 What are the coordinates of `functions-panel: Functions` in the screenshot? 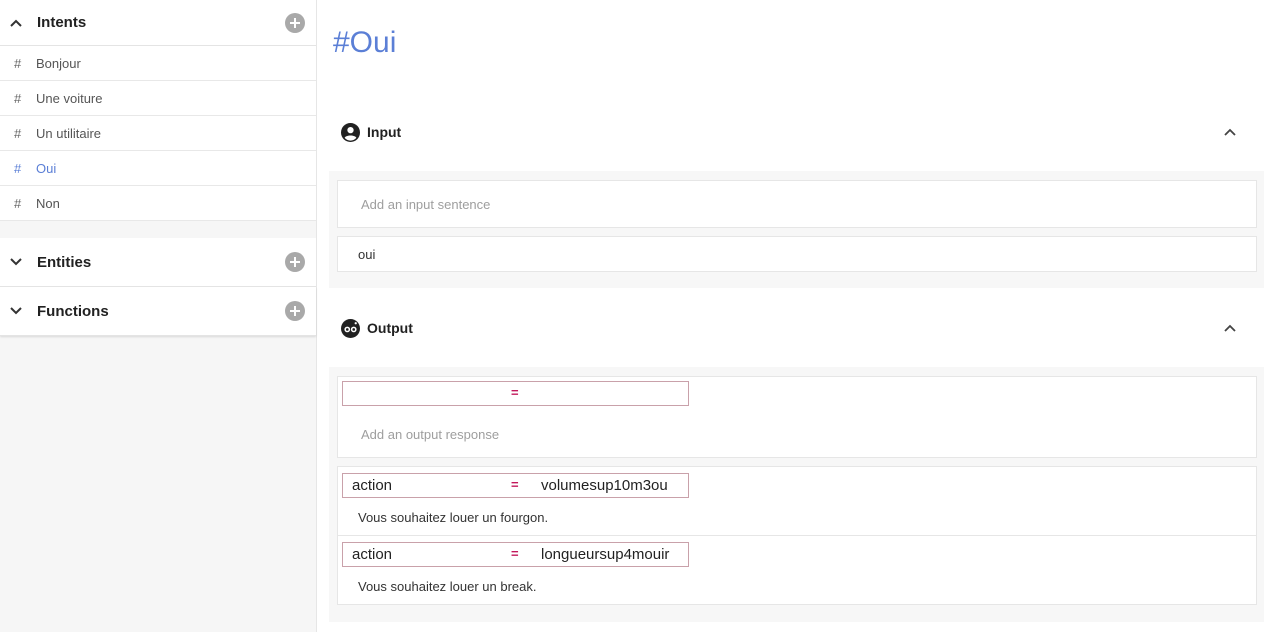 It's located at (158, 311).